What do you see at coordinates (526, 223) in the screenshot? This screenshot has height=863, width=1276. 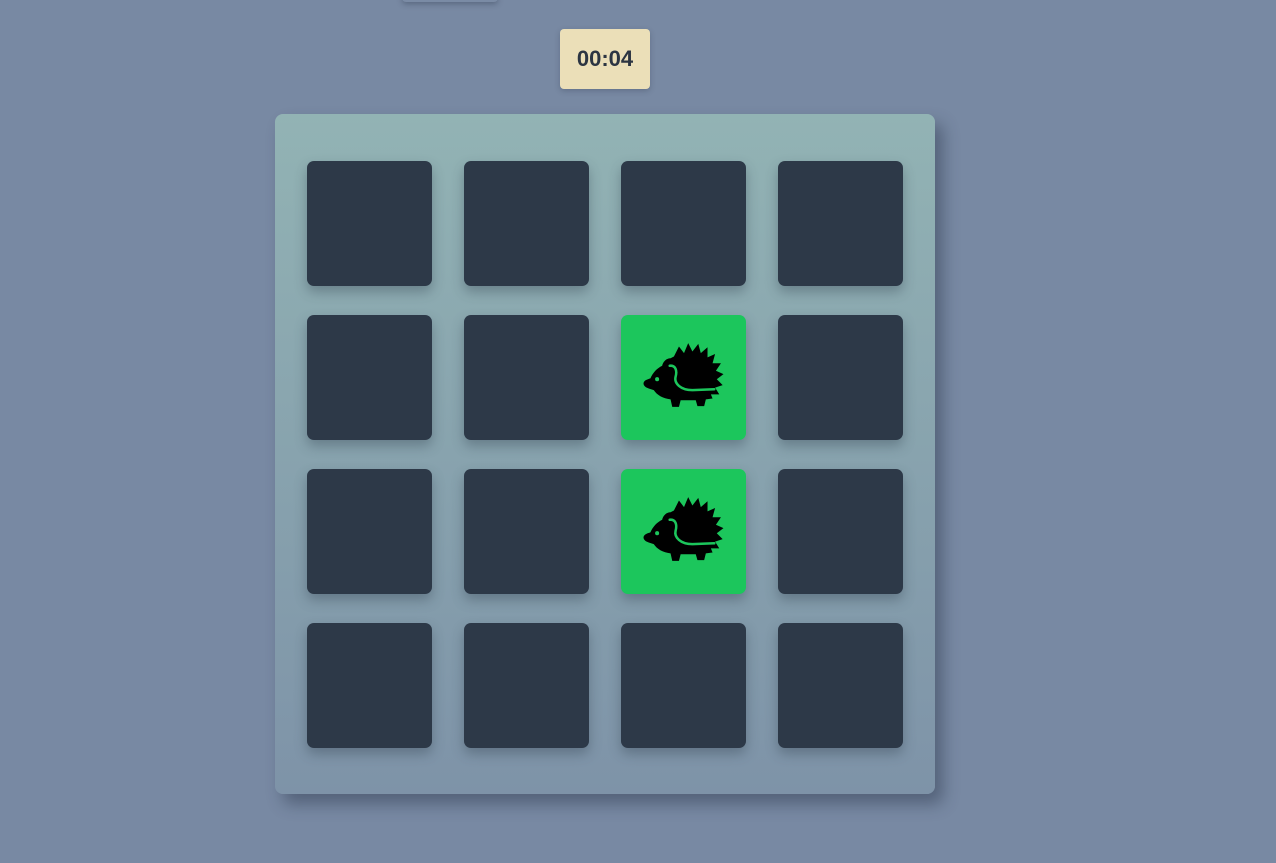 I see `memory-card-r1-c2` at bounding box center [526, 223].